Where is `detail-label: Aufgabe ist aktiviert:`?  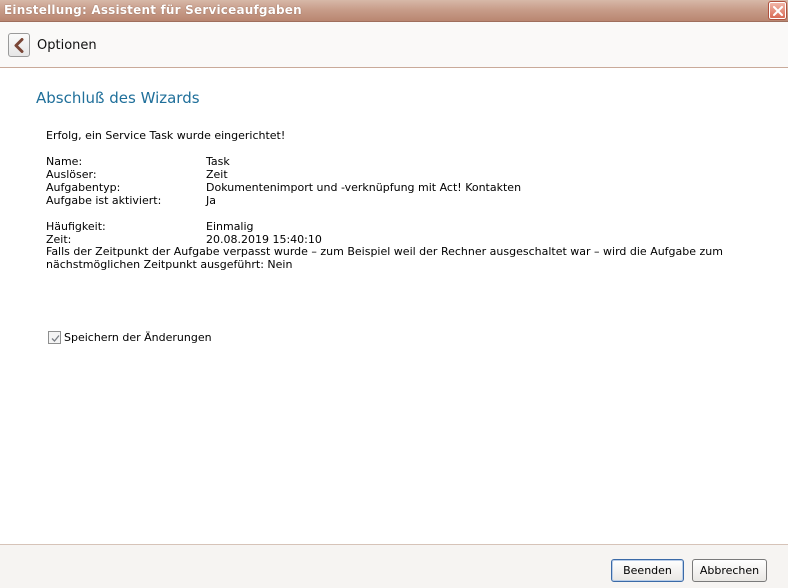
detail-label: Aufgabe ist aktiviert: is located at coordinates (104, 200).